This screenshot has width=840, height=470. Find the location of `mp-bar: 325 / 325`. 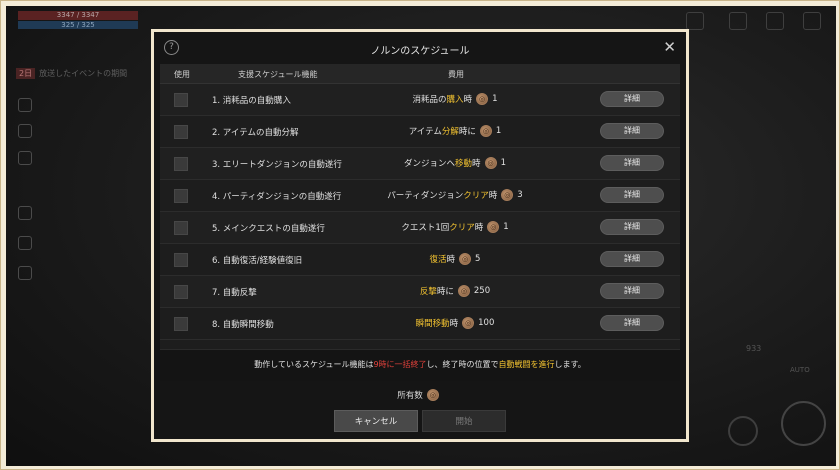

mp-bar: 325 / 325 is located at coordinates (78, 25).